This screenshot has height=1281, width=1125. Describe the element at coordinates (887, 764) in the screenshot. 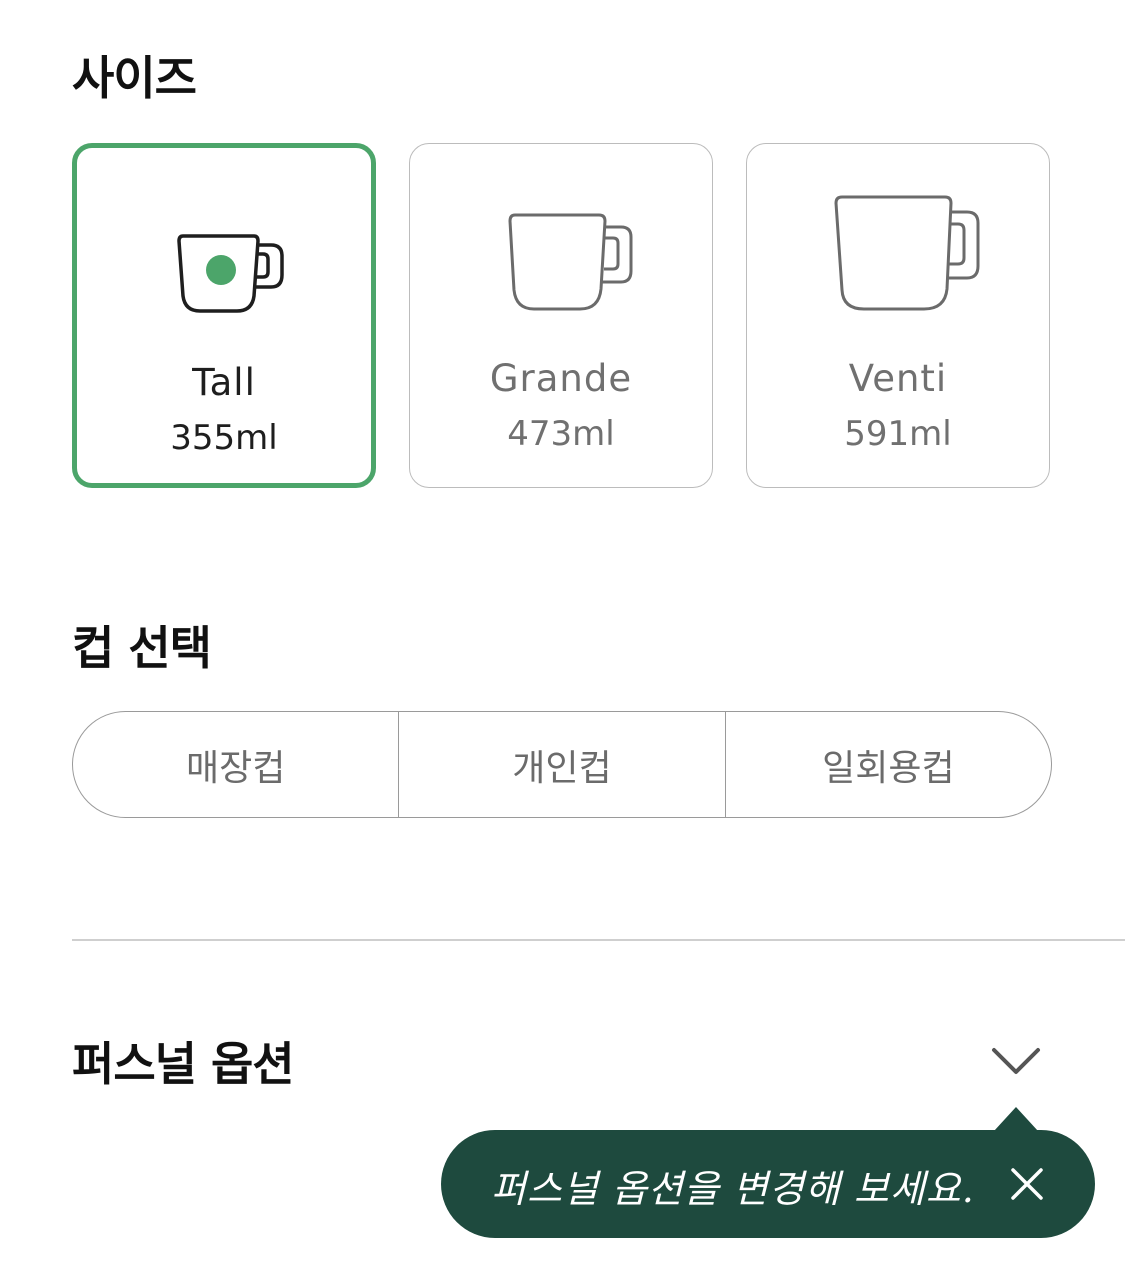

I see `cup-option-disposable: 일회용컵` at that location.